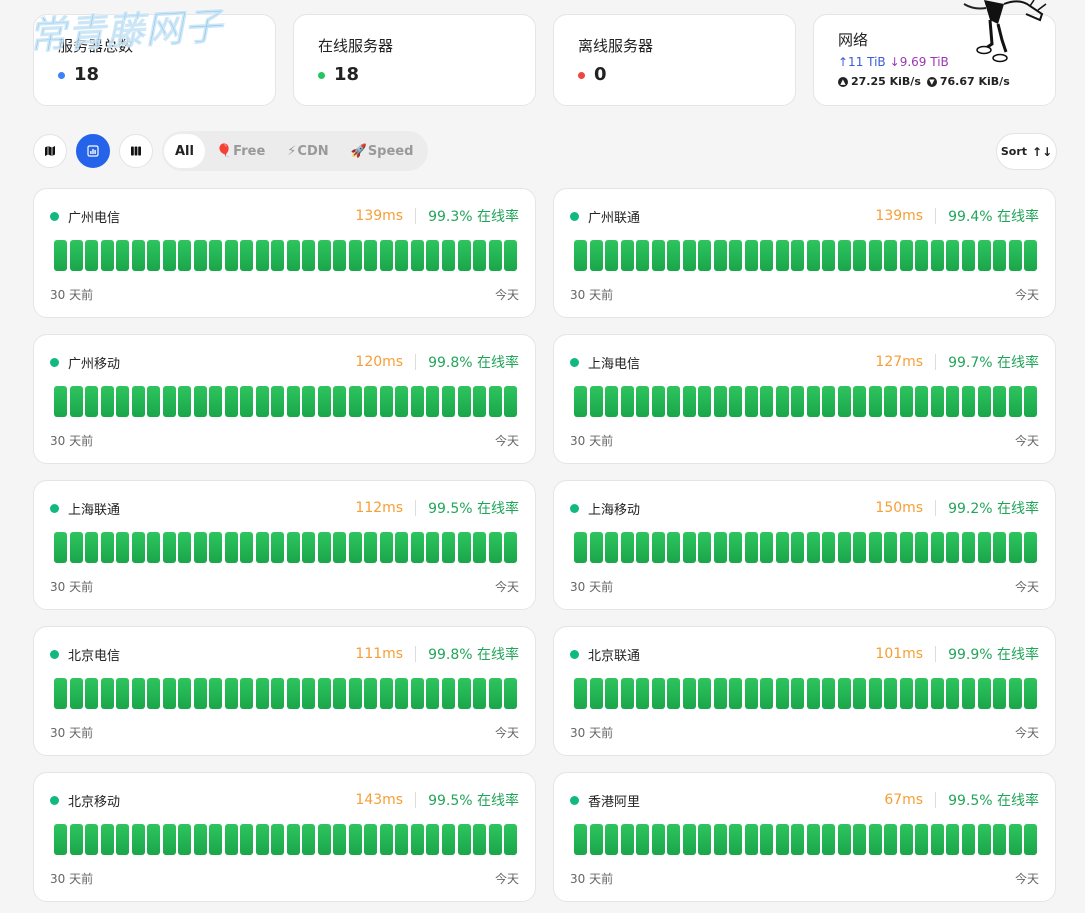  I want to click on monitor-card-8: 北京联通 101ms 99.9% 在线率 30 天前 今天, so click(804, 691).